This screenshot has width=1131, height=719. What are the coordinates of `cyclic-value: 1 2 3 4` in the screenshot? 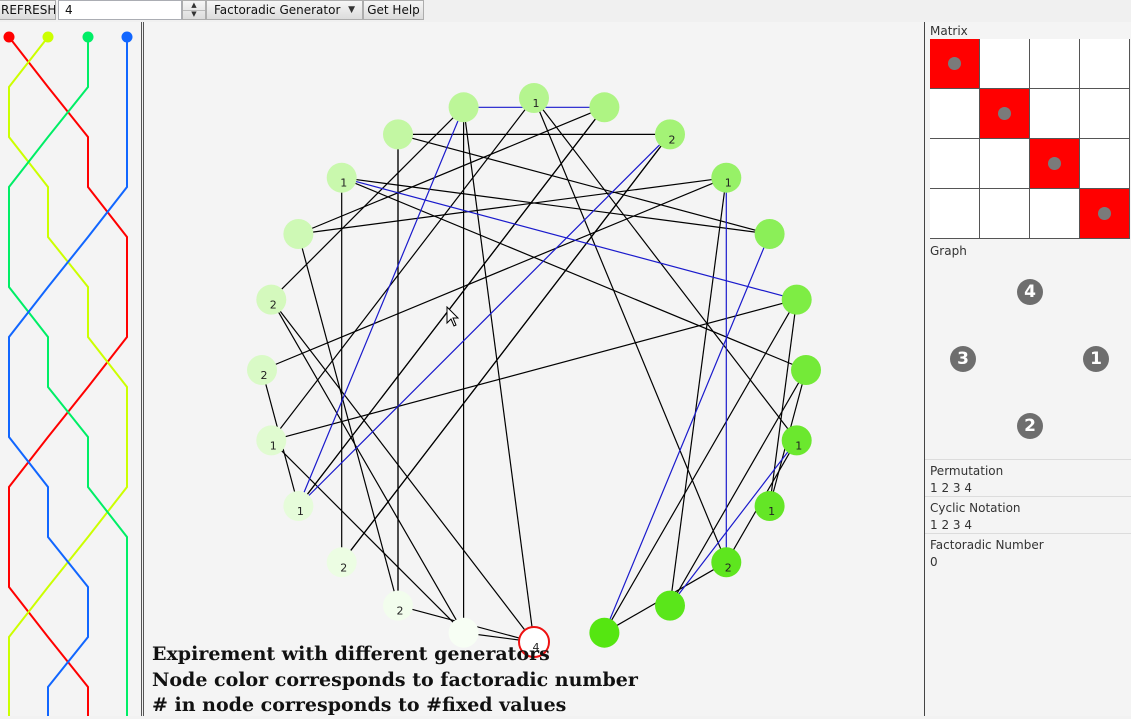 It's located at (951, 525).